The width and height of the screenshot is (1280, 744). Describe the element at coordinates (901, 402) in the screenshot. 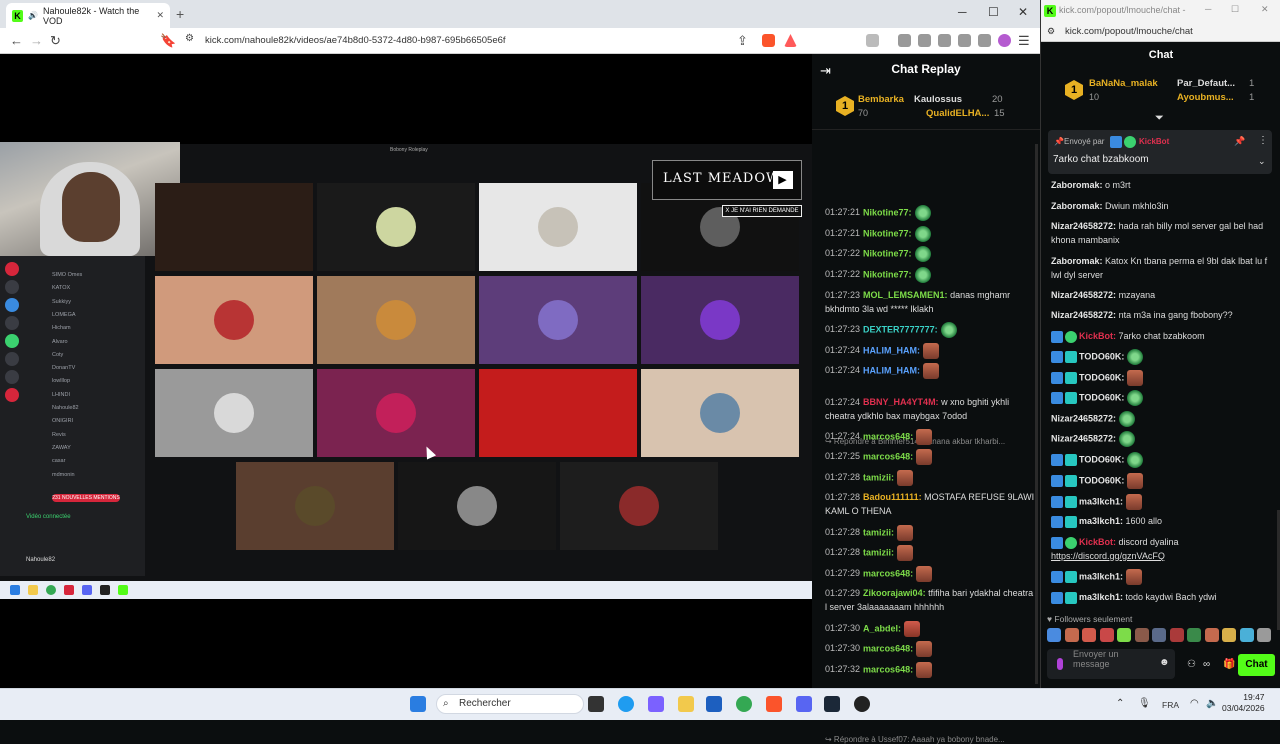

I see `message-username: BBNY_HA4YT4M:` at that location.